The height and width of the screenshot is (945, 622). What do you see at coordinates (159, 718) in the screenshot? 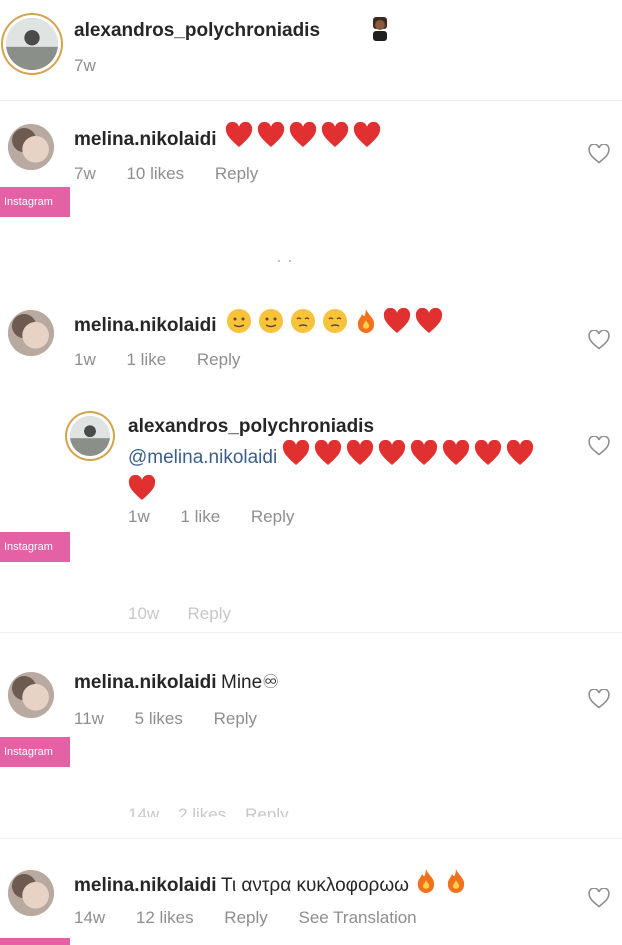
I see `comment-likes: 5 likes` at bounding box center [159, 718].